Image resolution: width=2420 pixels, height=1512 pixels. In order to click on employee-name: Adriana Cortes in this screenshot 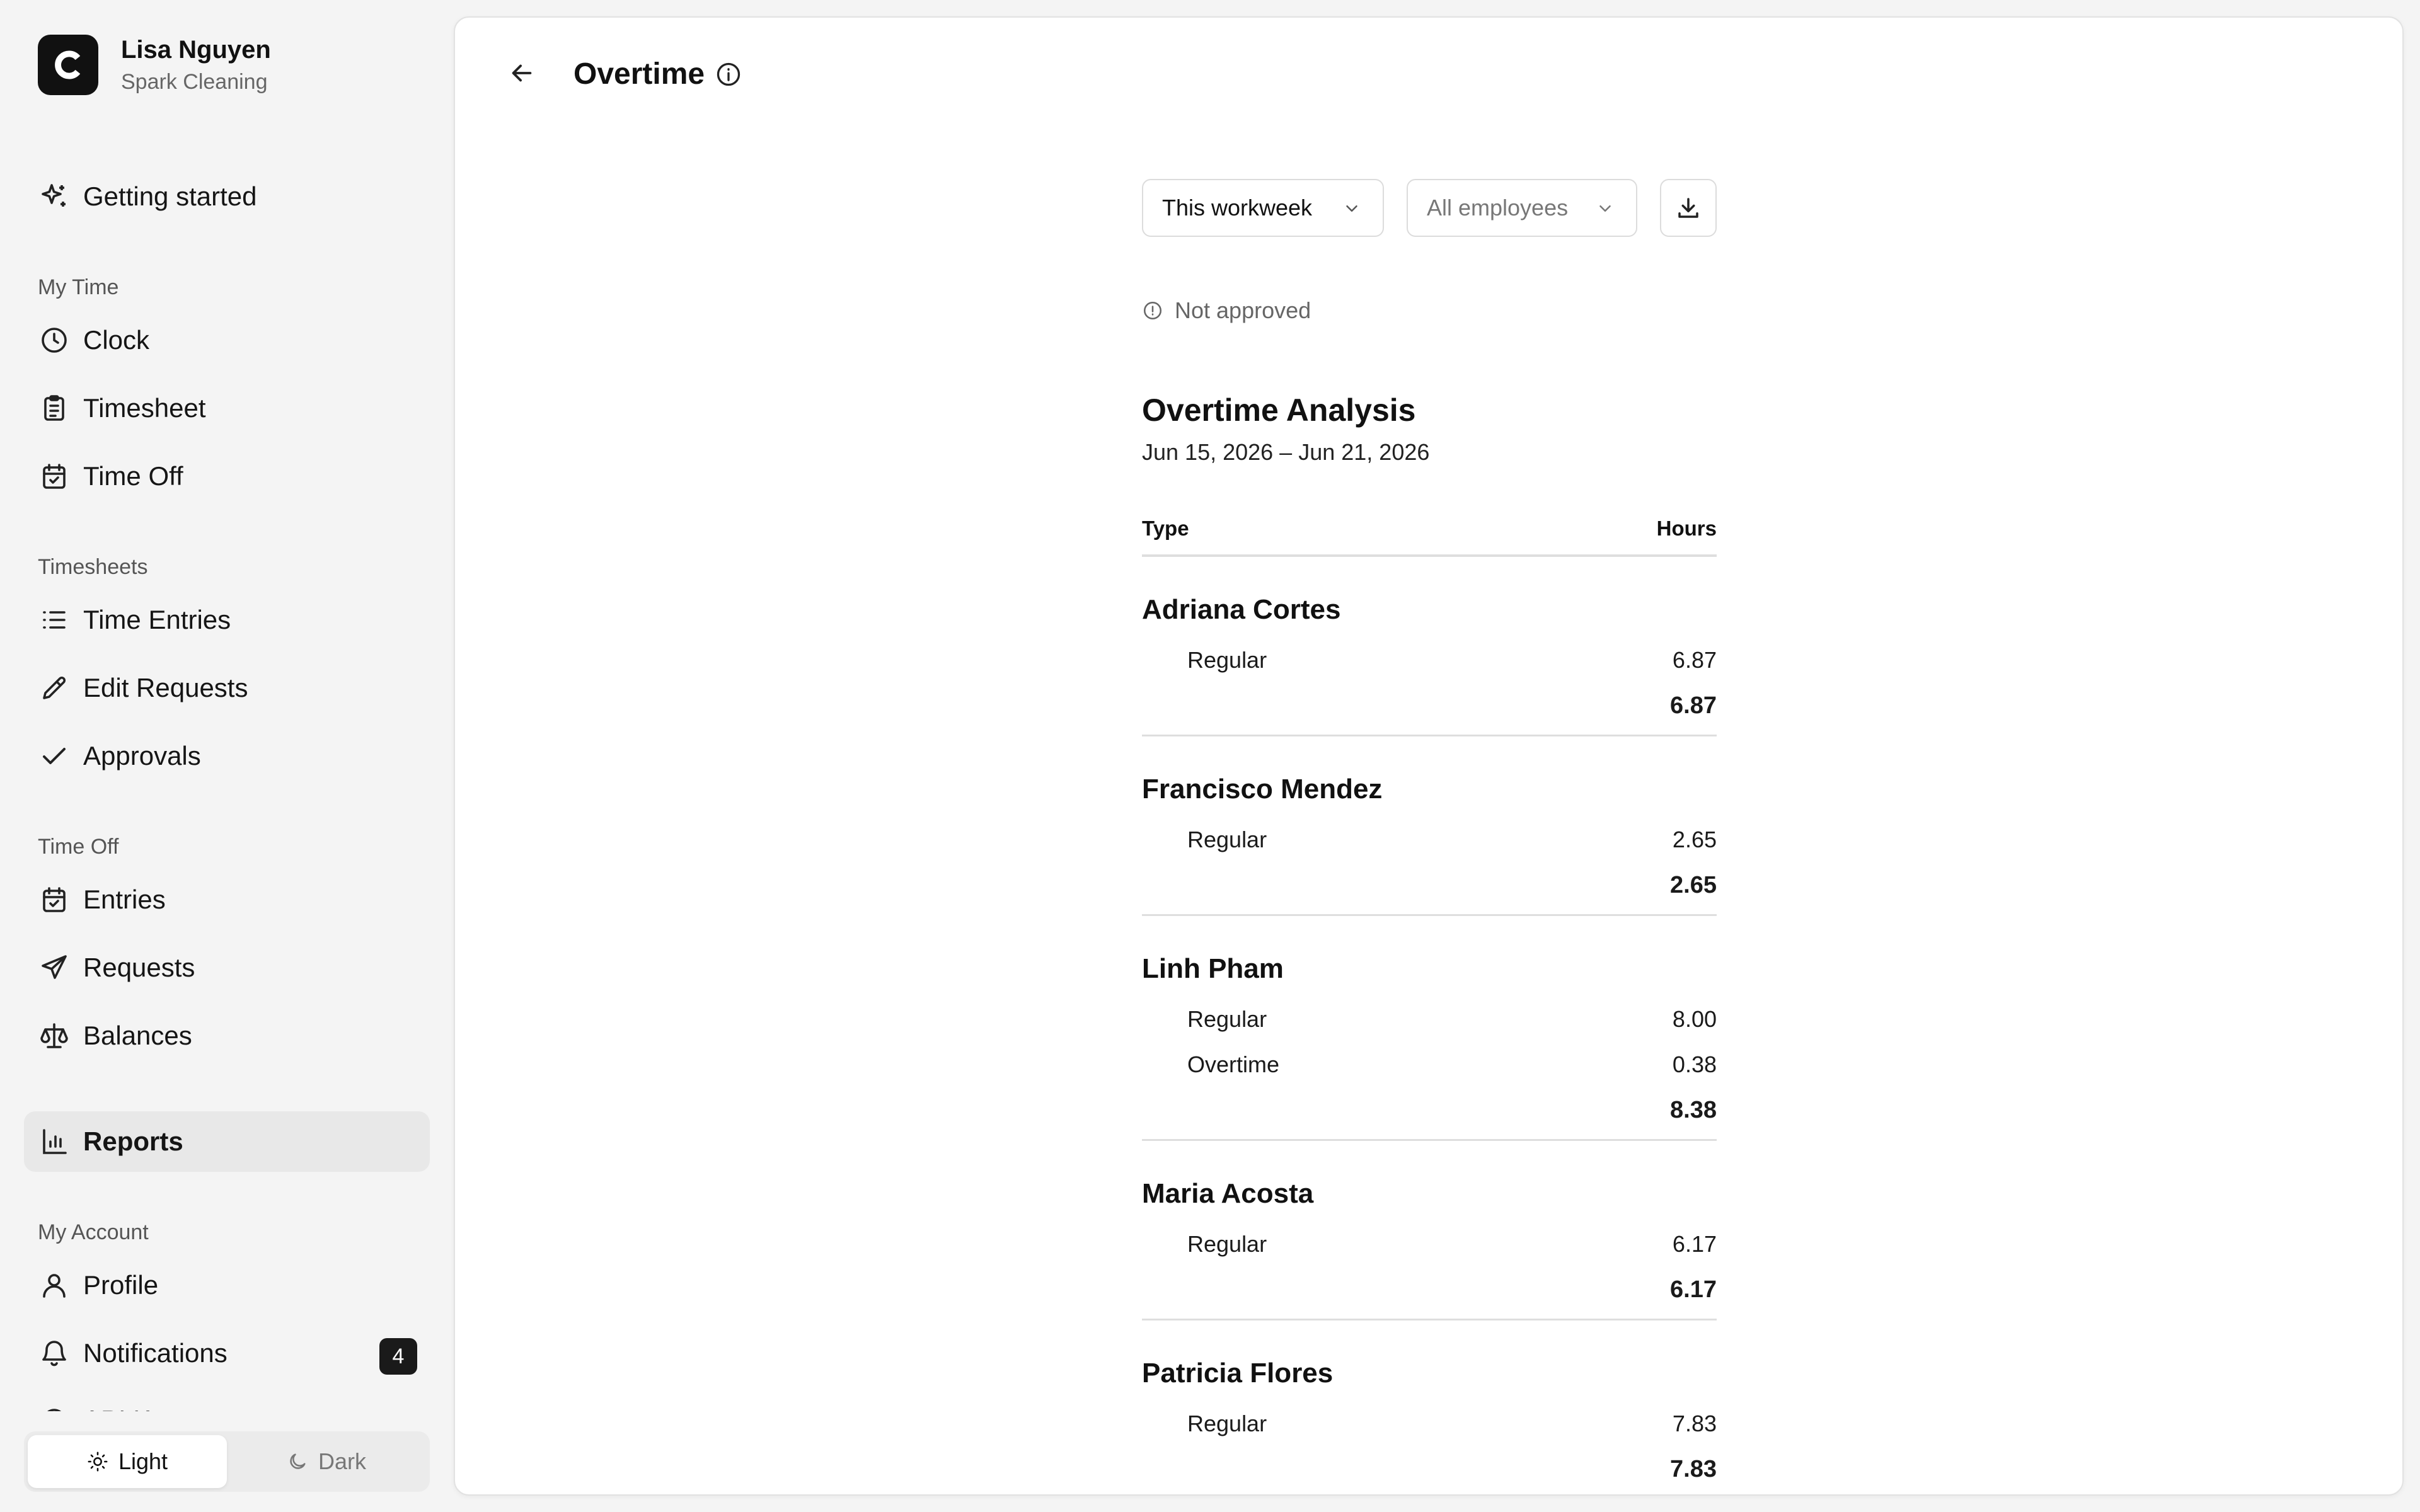, I will do `click(1242, 609)`.